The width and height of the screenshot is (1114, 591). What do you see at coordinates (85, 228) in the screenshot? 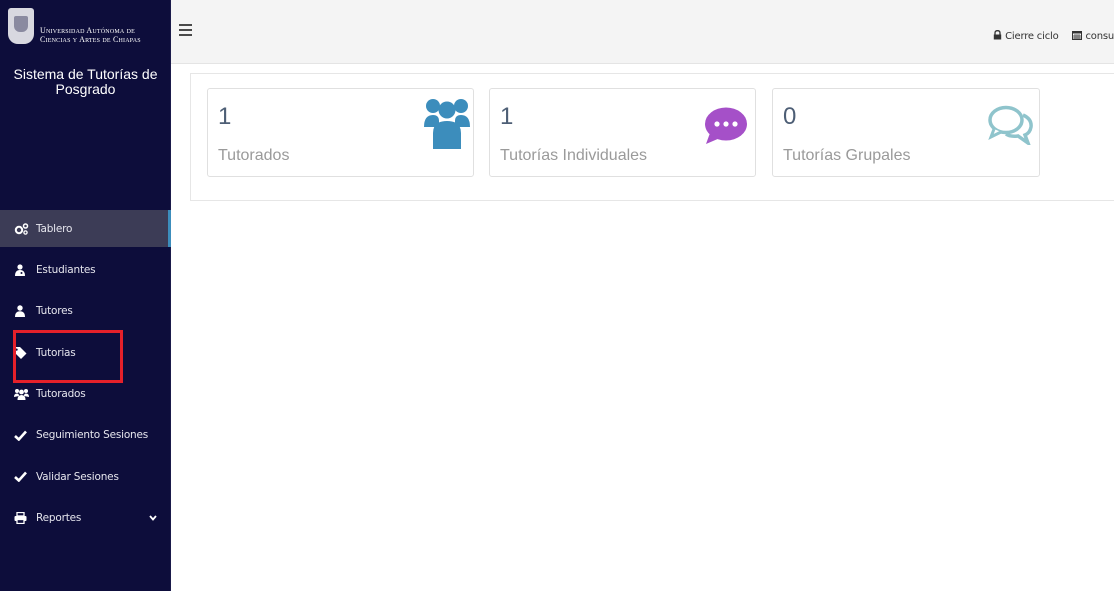
I see `sidebar-item-tablero: Tablero` at bounding box center [85, 228].